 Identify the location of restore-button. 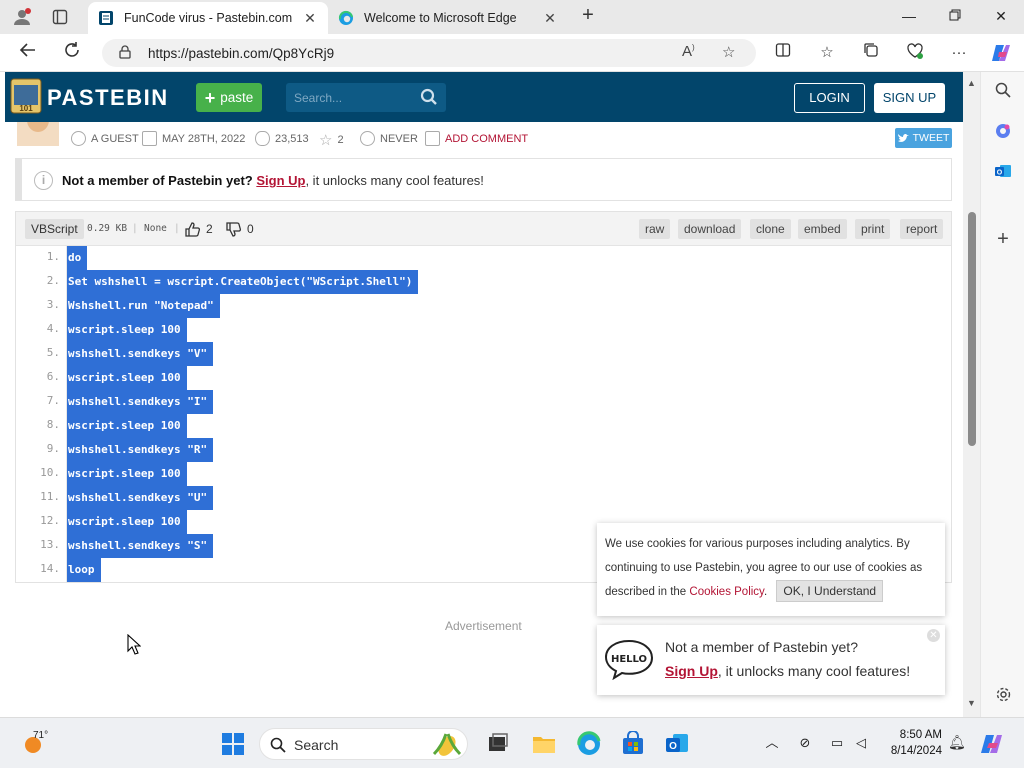
(955, 16).